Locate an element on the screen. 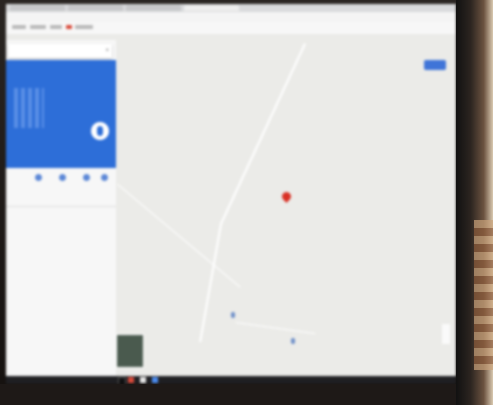  place-photo is located at coordinates (29, 108).